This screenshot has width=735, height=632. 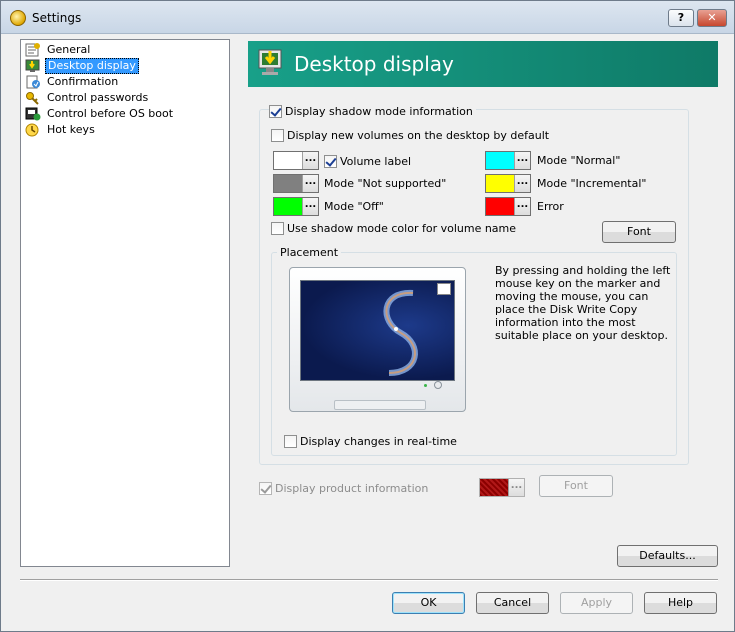 I want to click on monitor-preview, so click(x=377, y=339).